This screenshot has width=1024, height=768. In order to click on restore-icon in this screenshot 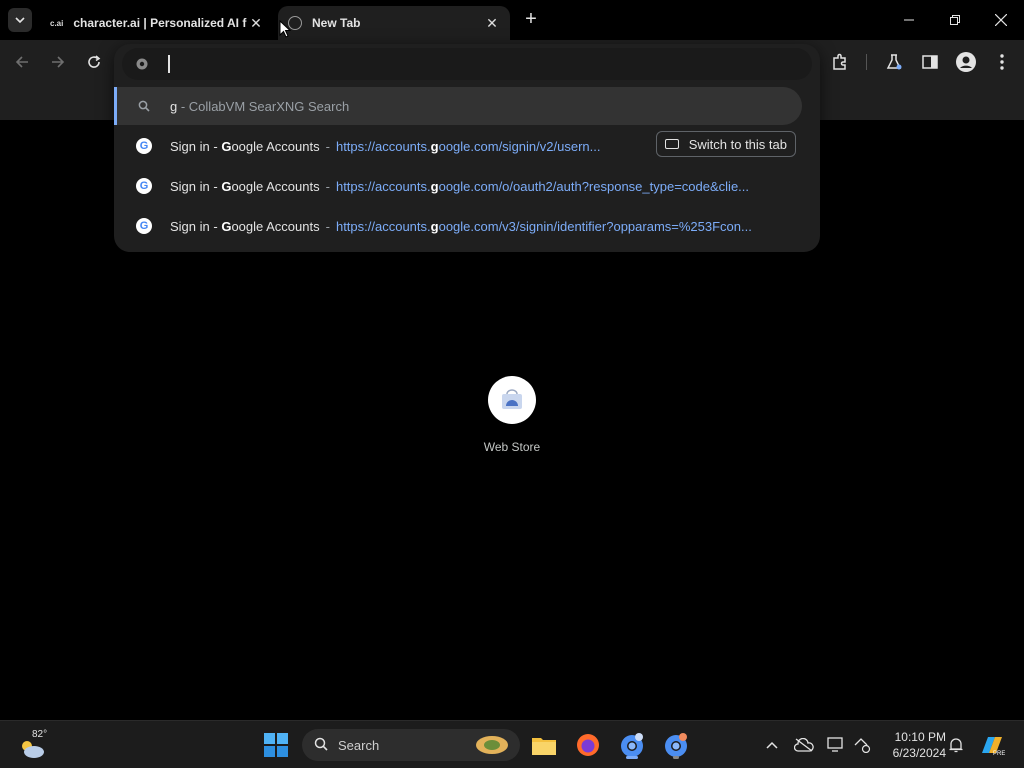, I will do `click(955, 20)`.